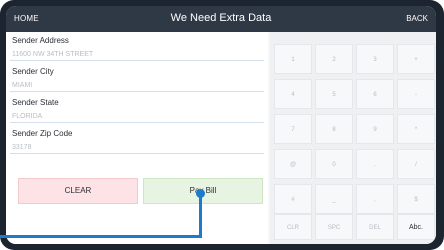 This screenshot has width=444, height=250. Describe the element at coordinates (334, 129) in the screenshot. I see `key-8: 8` at that location.